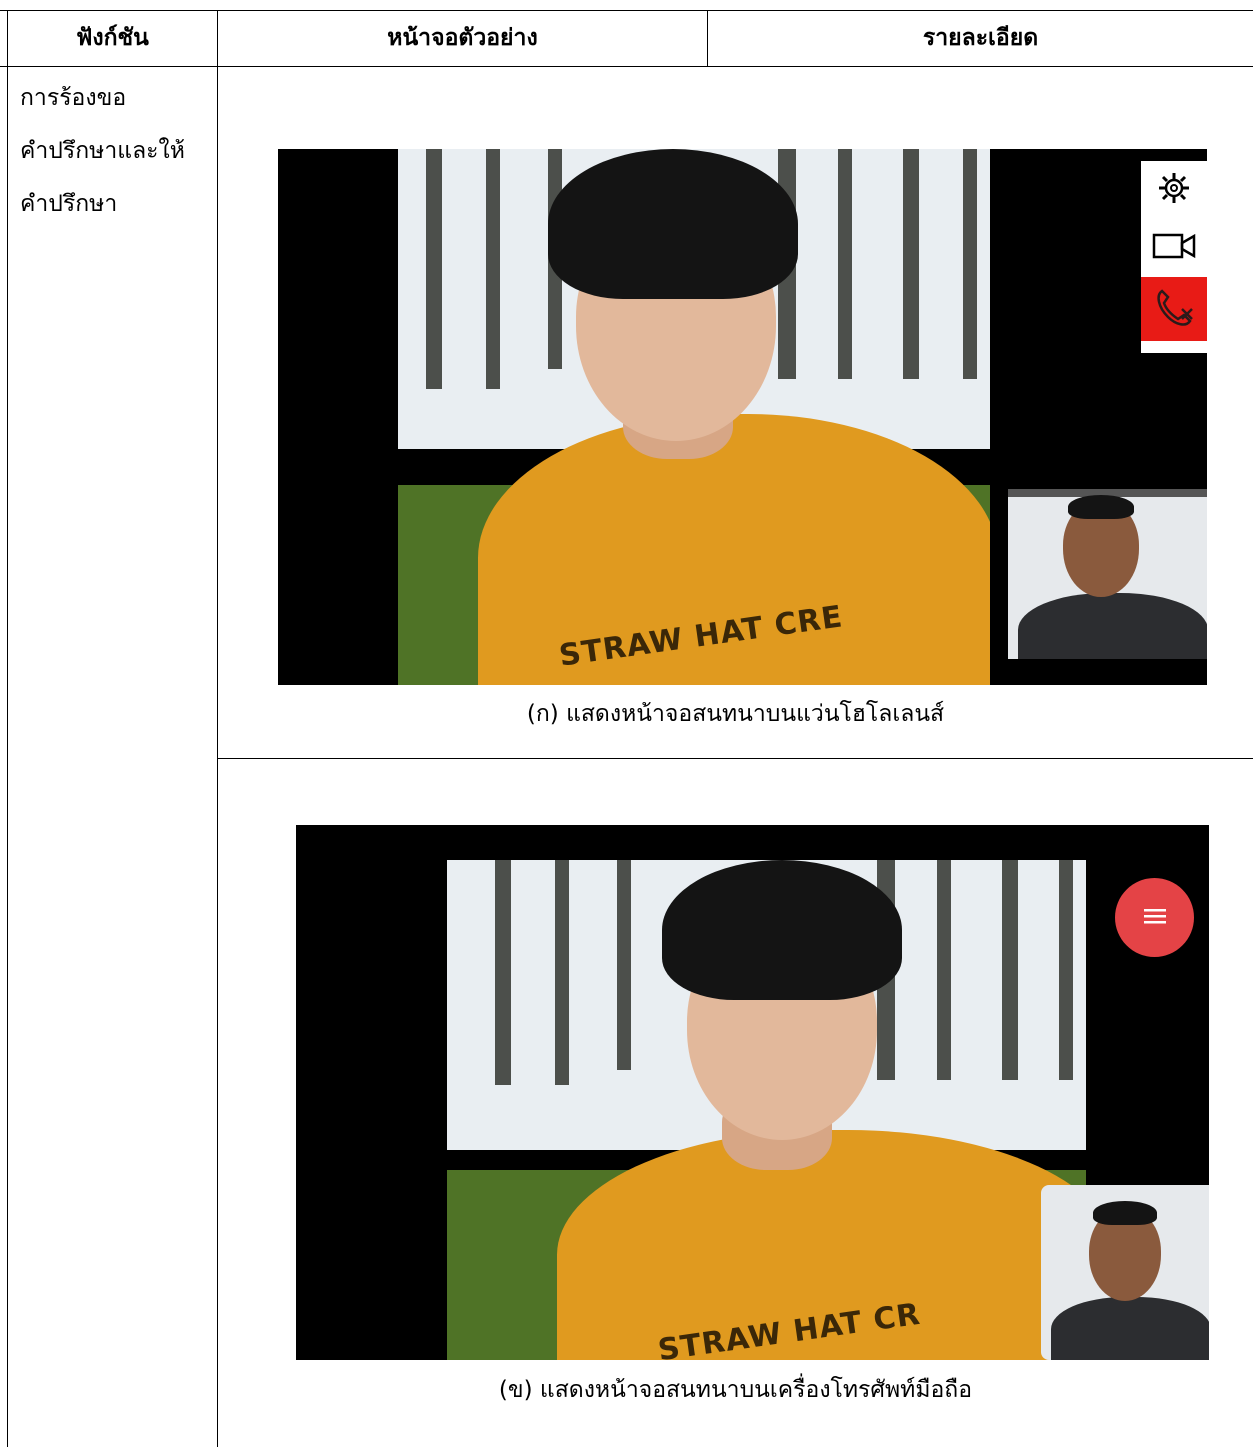 The image size is (1253, 1447). What do you see at coordinates (102, 151) in the screenshot?
I see `function-line-2: คำปรึกษาและให้` at bounding box center [102, 151].